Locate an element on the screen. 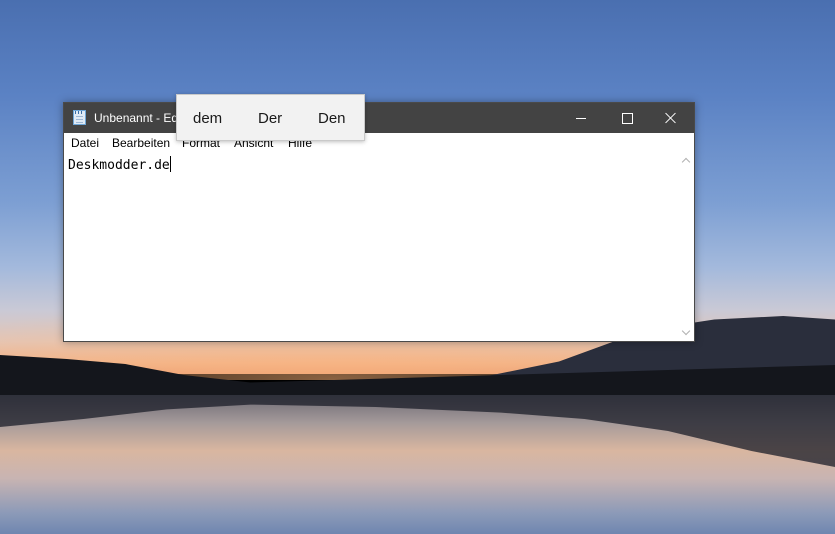 This screenshot has height=534, width=835. editor-text: Deskmodder.de is located at coordinates (119, 165).